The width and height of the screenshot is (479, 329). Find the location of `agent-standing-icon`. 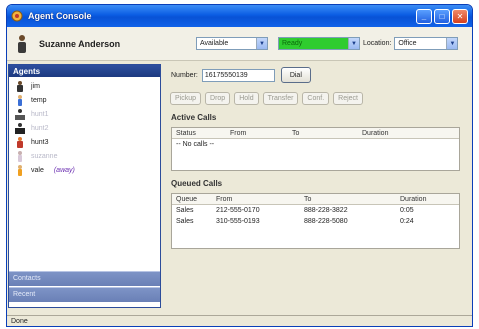

agent-standing-icon is located at coordinates (20, 86).